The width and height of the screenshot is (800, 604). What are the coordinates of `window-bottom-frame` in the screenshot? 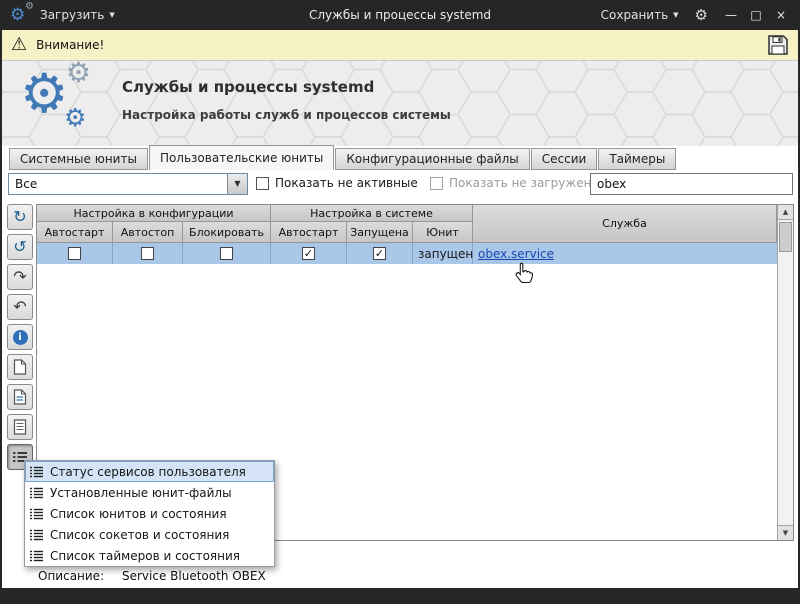 It's located at (400, 596).